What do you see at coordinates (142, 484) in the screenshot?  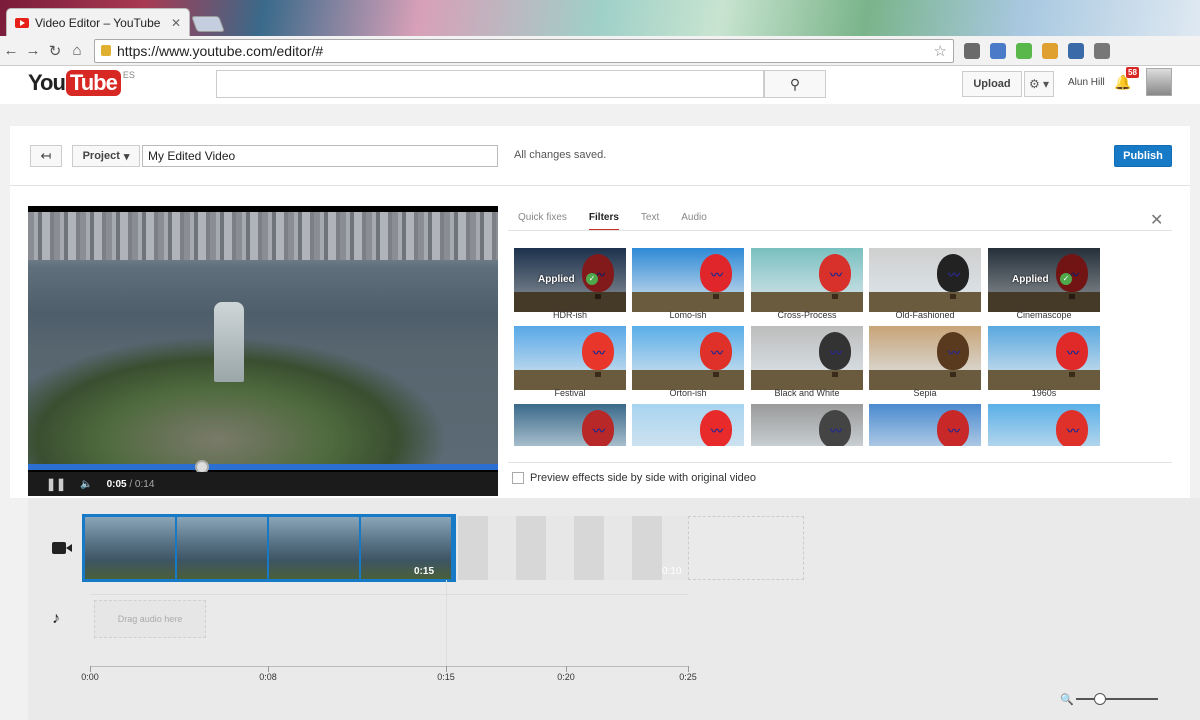 I see `duration: / 0:14` at bounding box center [142, 484].